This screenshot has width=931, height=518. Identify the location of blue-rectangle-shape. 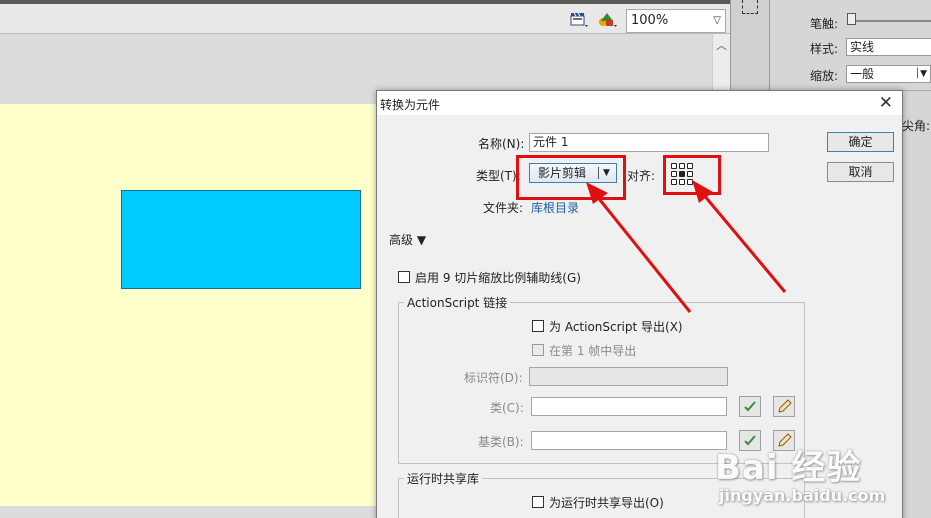
(241, 239).